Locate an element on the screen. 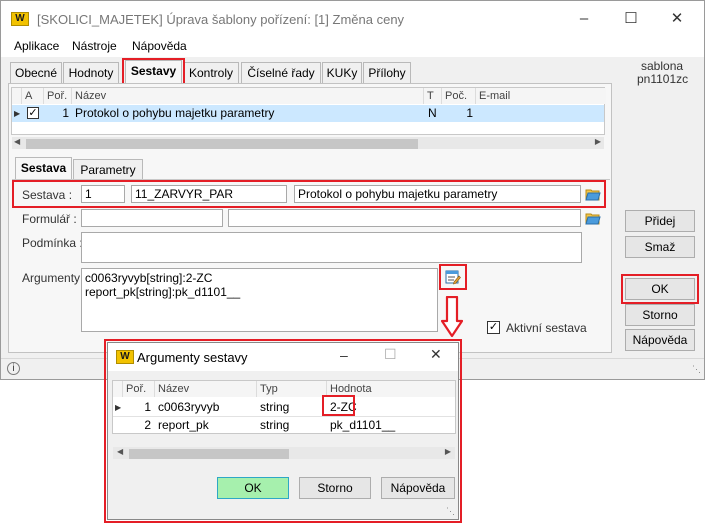  table-row: 2 report_pk string pk_d1101__ is located at coordinates (284, 425).